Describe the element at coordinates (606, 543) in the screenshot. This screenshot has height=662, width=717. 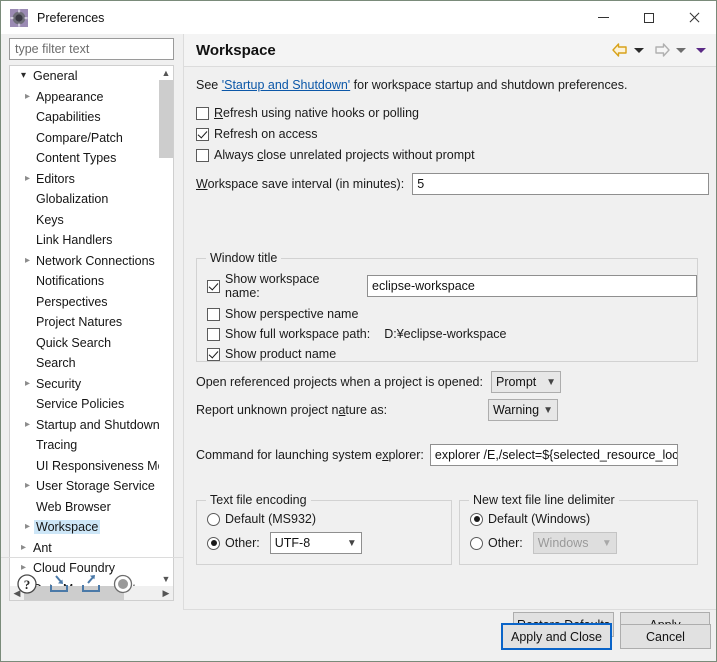
I see `chevron-down-icon: ▼` at that location.